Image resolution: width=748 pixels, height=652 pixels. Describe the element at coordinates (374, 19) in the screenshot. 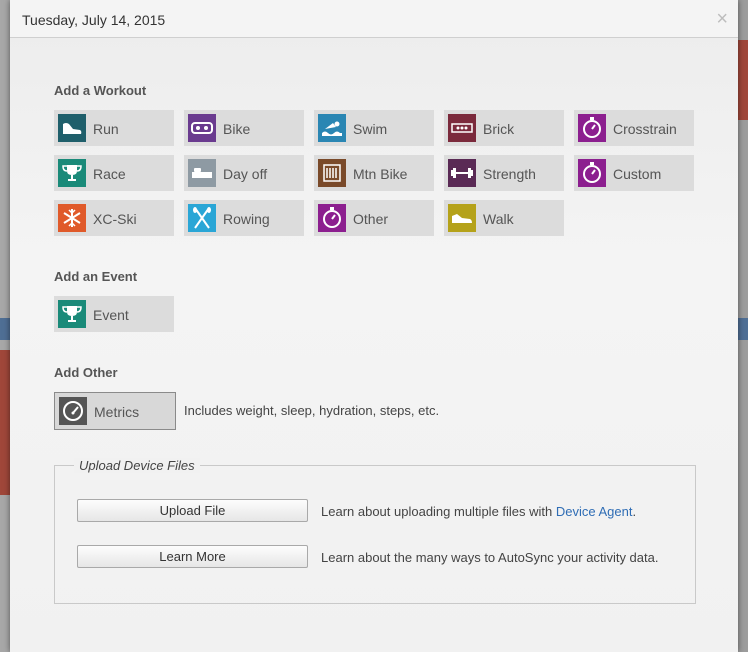

I see `dialog-header: Tuesday, July 14, 2015 ×` at that location.